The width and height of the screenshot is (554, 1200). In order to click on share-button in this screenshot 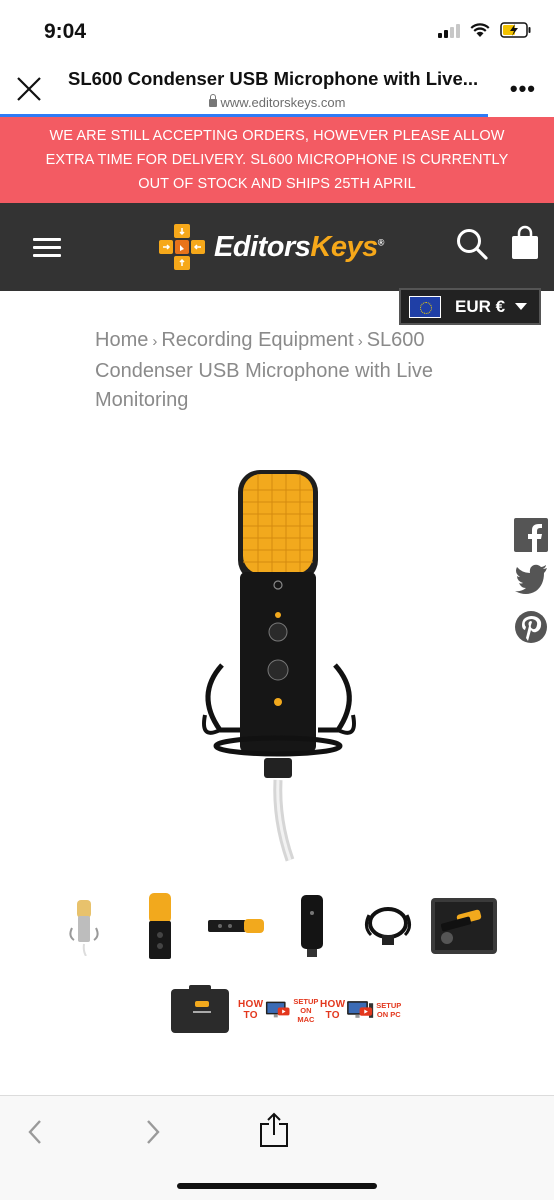, I will do `click(274, 1132)`.